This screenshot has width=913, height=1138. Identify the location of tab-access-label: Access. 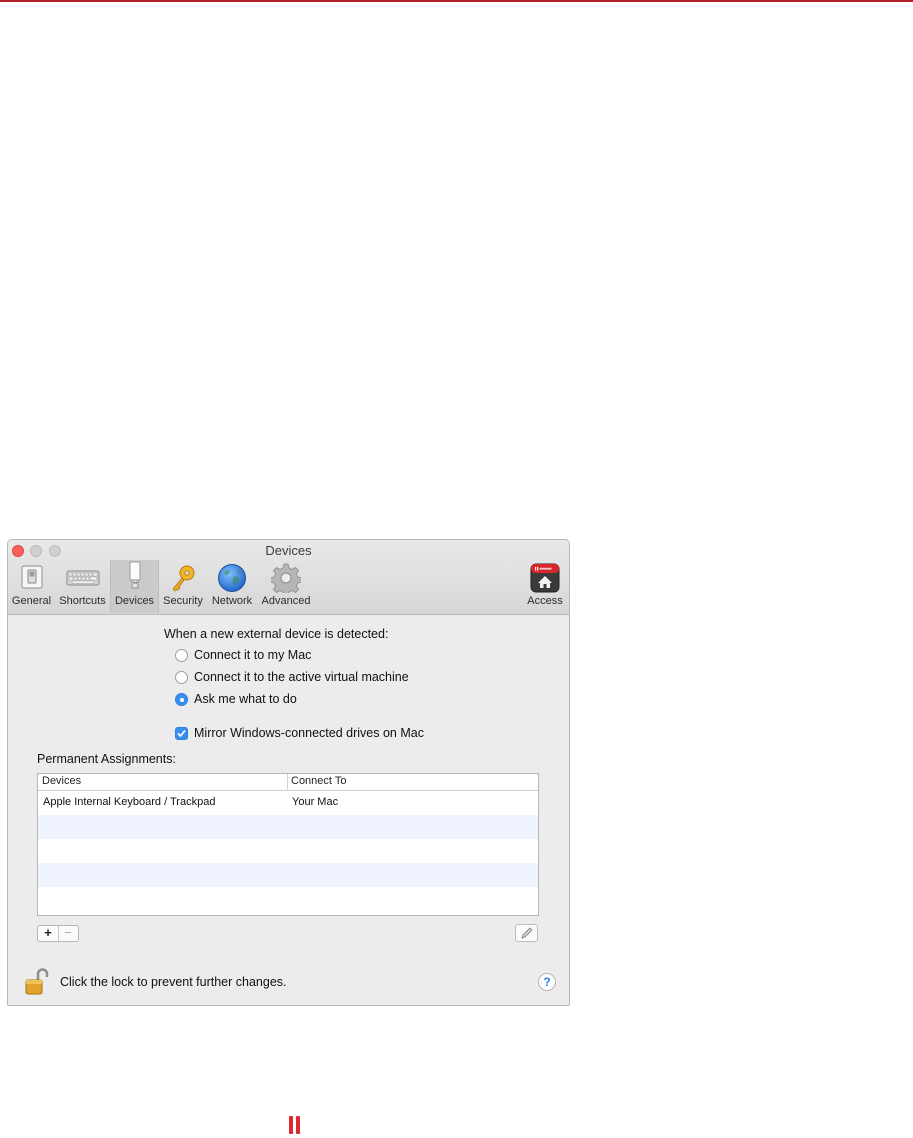
(545, 601).